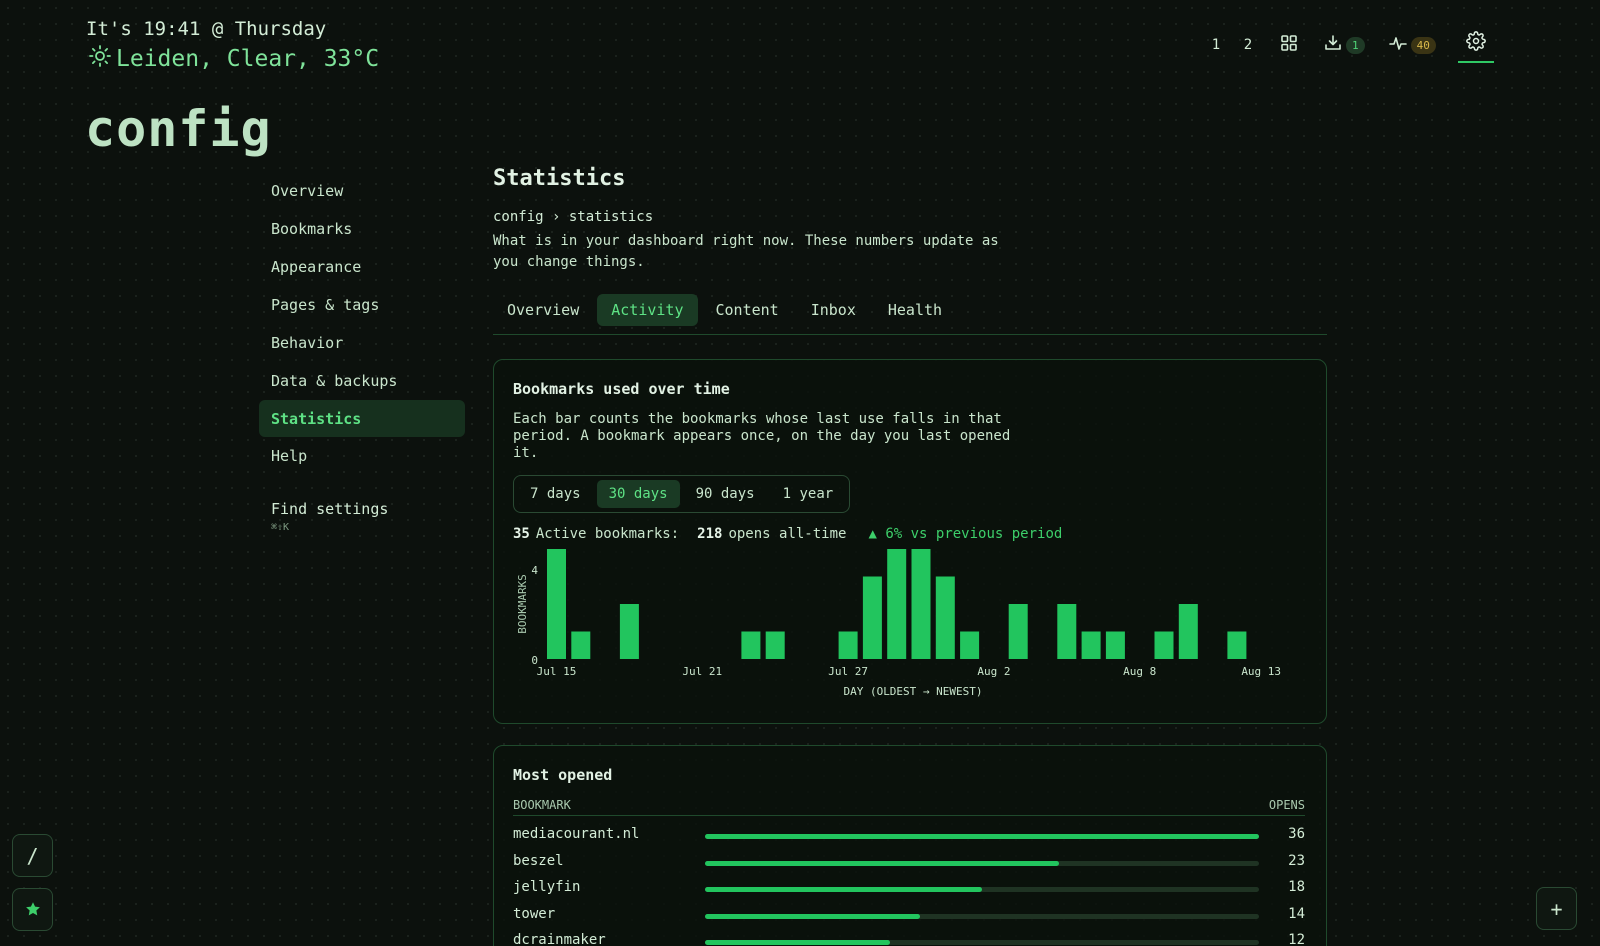  What do you see at coordinates (647, 310) in the screenshot?
I see `tab-activity: Activity` at bounding box center [647, 310].